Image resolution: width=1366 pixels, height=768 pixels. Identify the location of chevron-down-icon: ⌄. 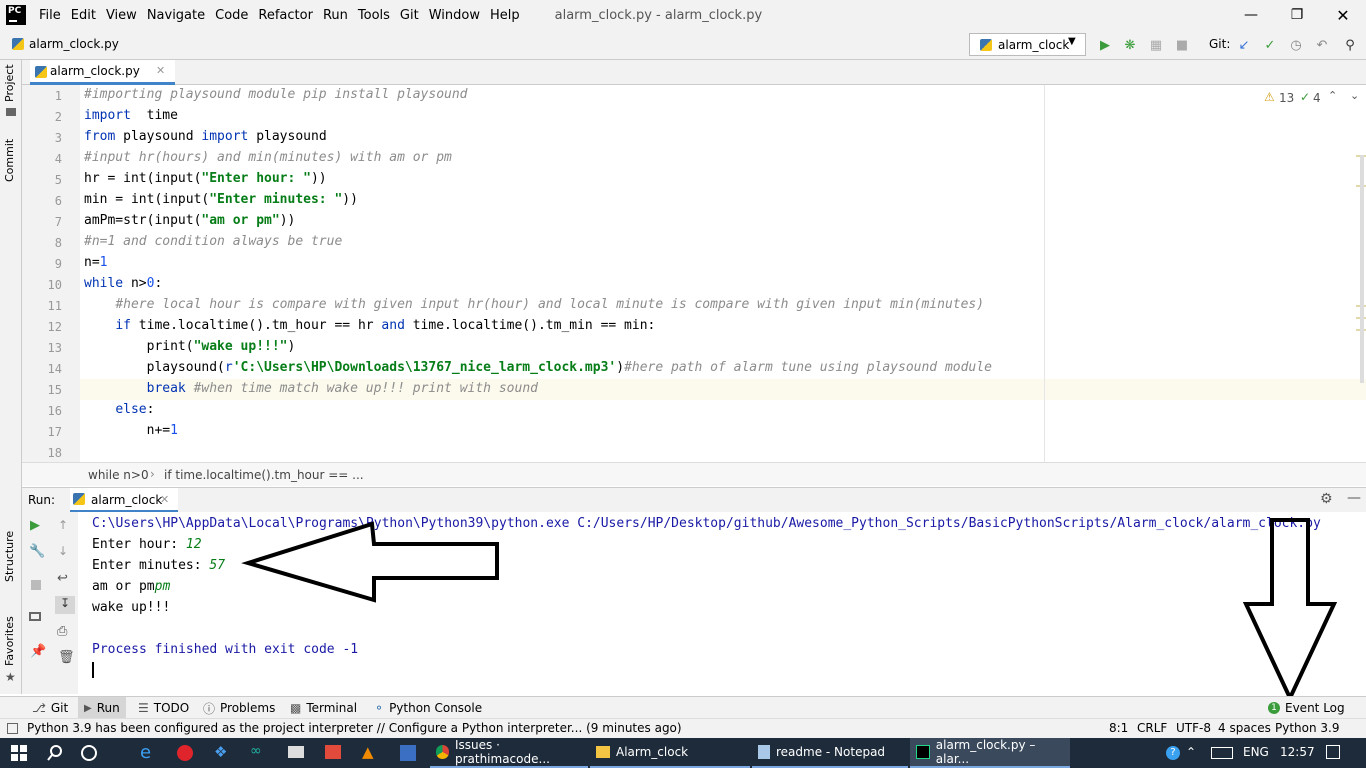
(1354, 95).